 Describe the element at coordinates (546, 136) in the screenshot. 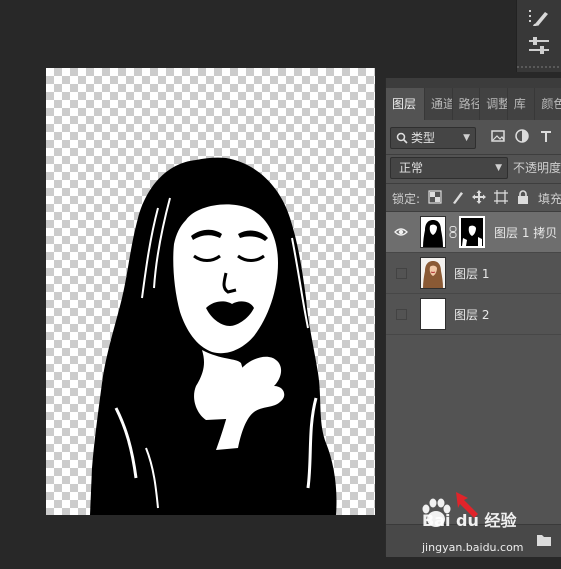

I see `filter-type-layer-icon` at that location.